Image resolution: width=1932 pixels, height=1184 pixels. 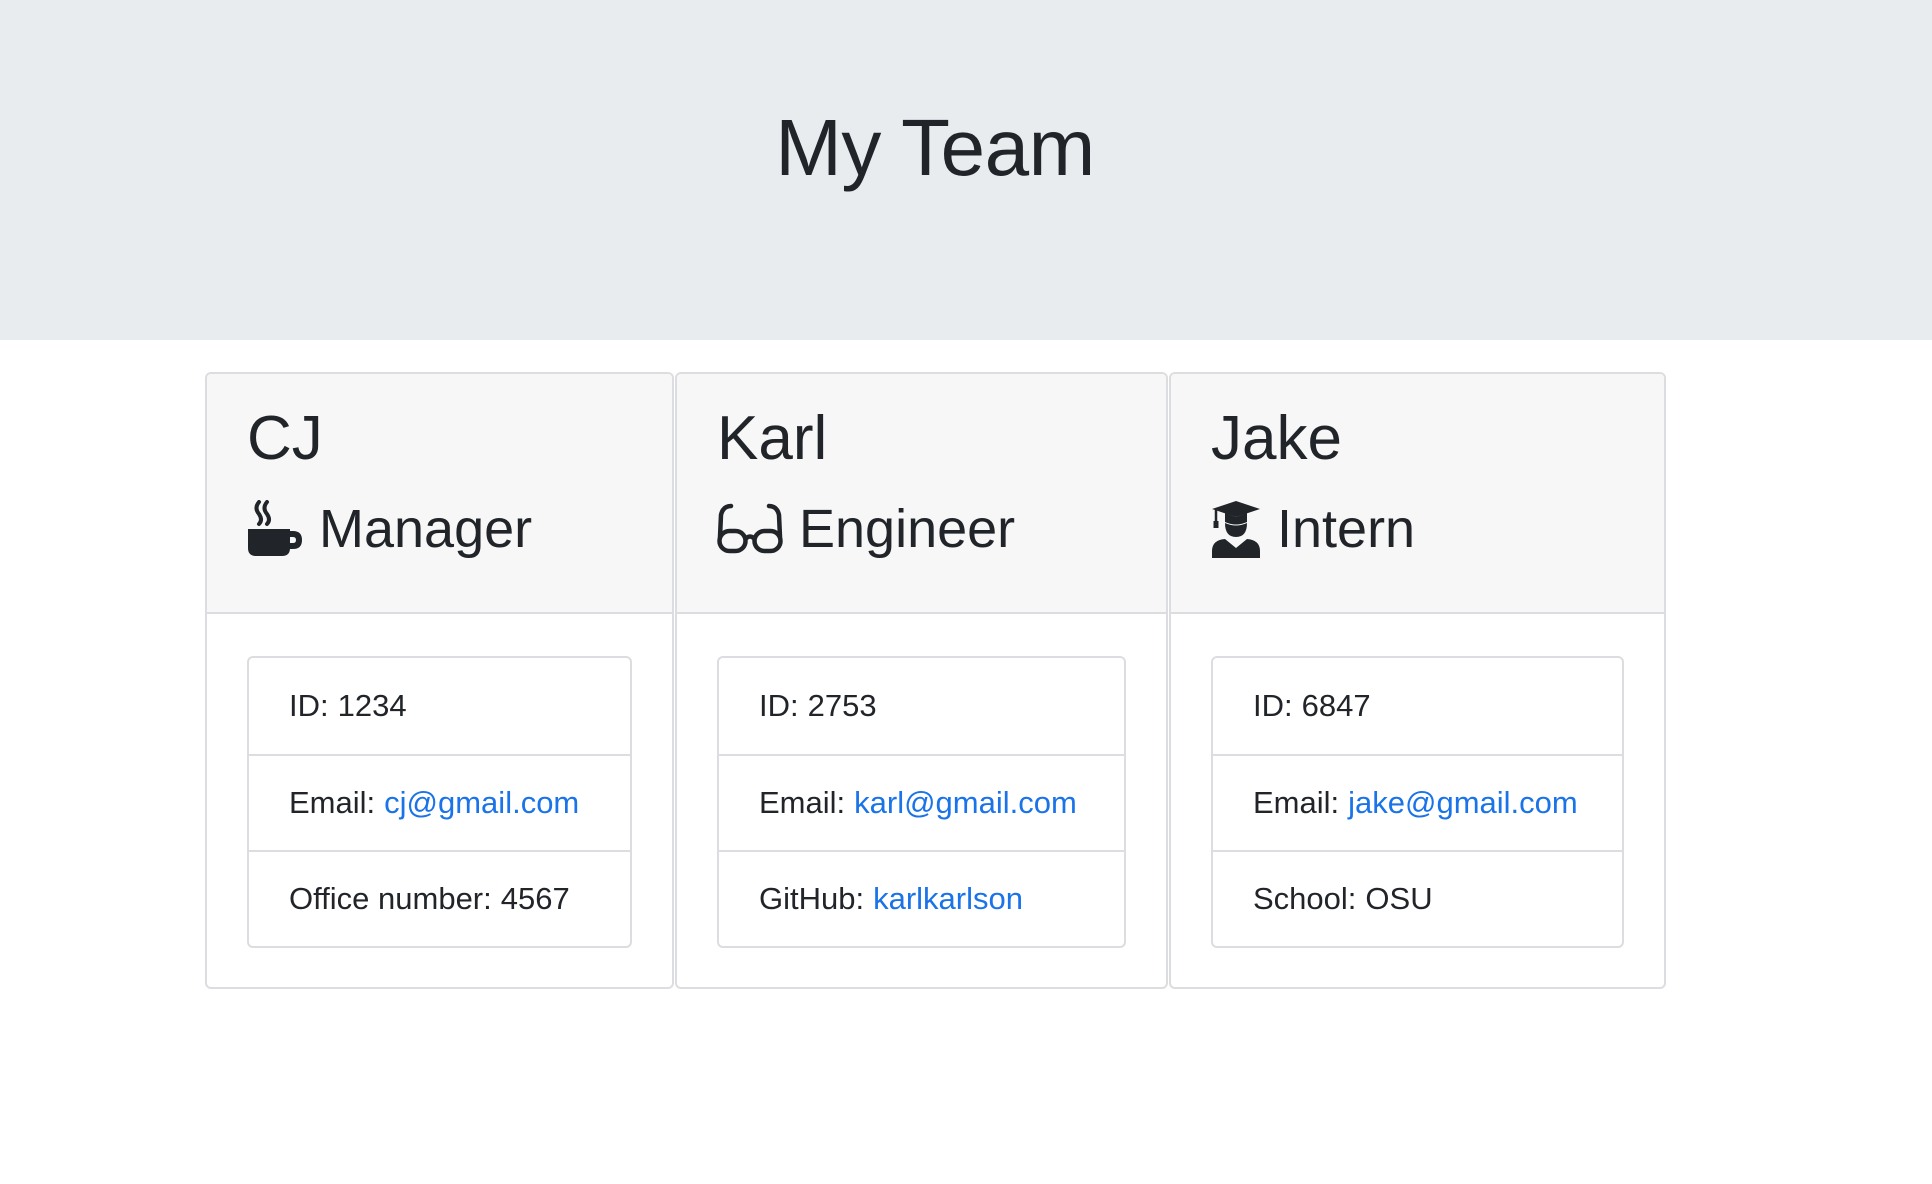 I want to click on office-number-value: 4567, so click(x=535, y=898).